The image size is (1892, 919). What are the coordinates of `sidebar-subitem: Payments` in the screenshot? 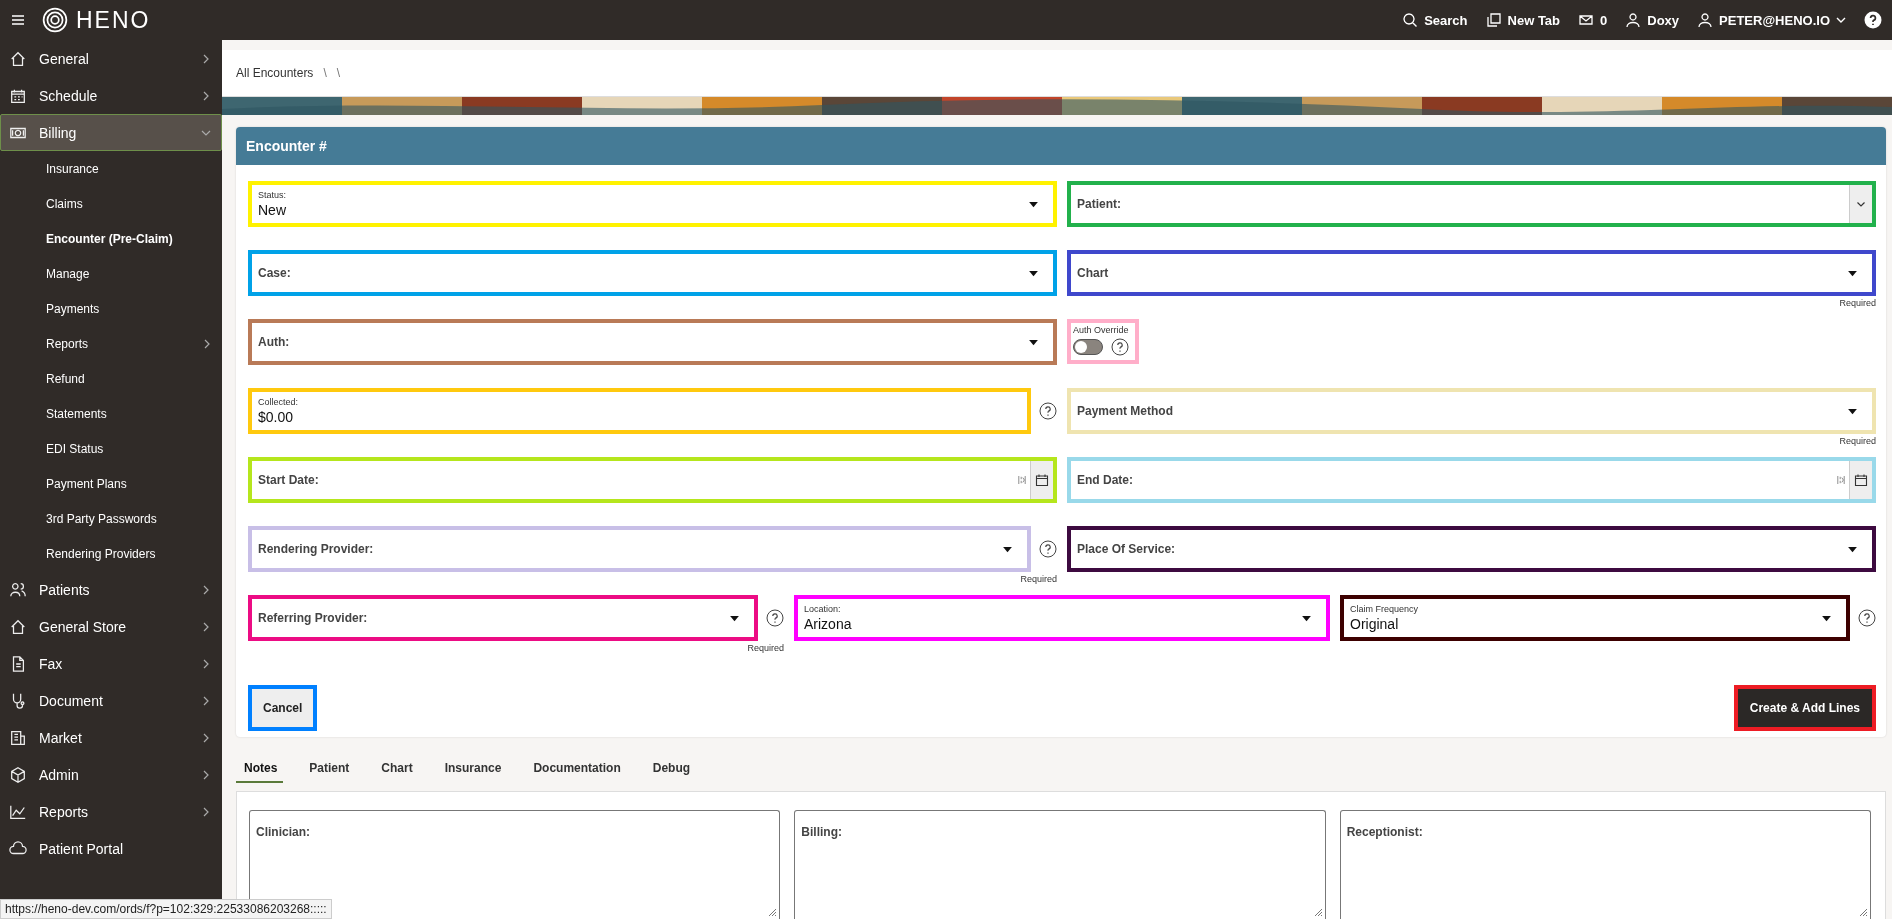 It's located at (111, 308).